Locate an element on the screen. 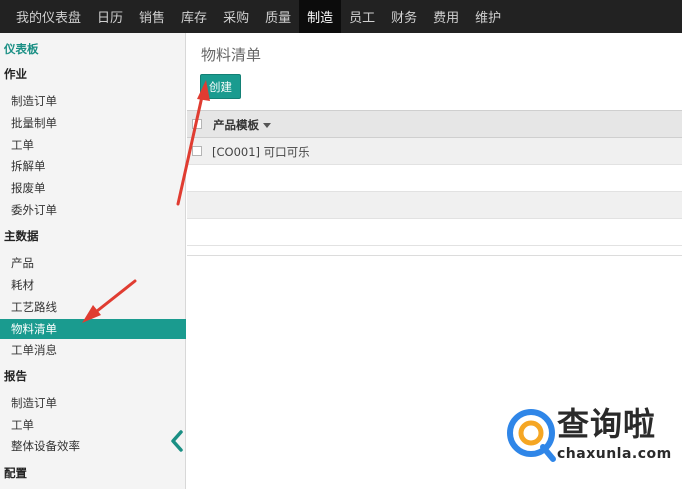  watermark: 查询啦 chaxunla.com is located at coordinates (586, 435).